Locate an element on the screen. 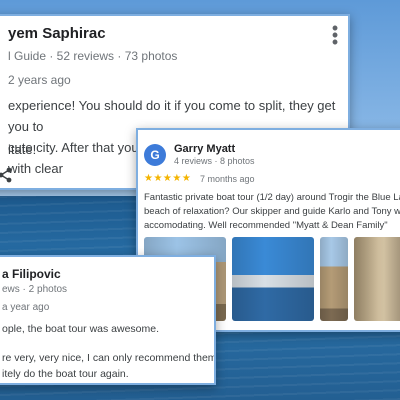  review-text-line: ople, the boat tour was awesome. is located at coordinates (81, 329).